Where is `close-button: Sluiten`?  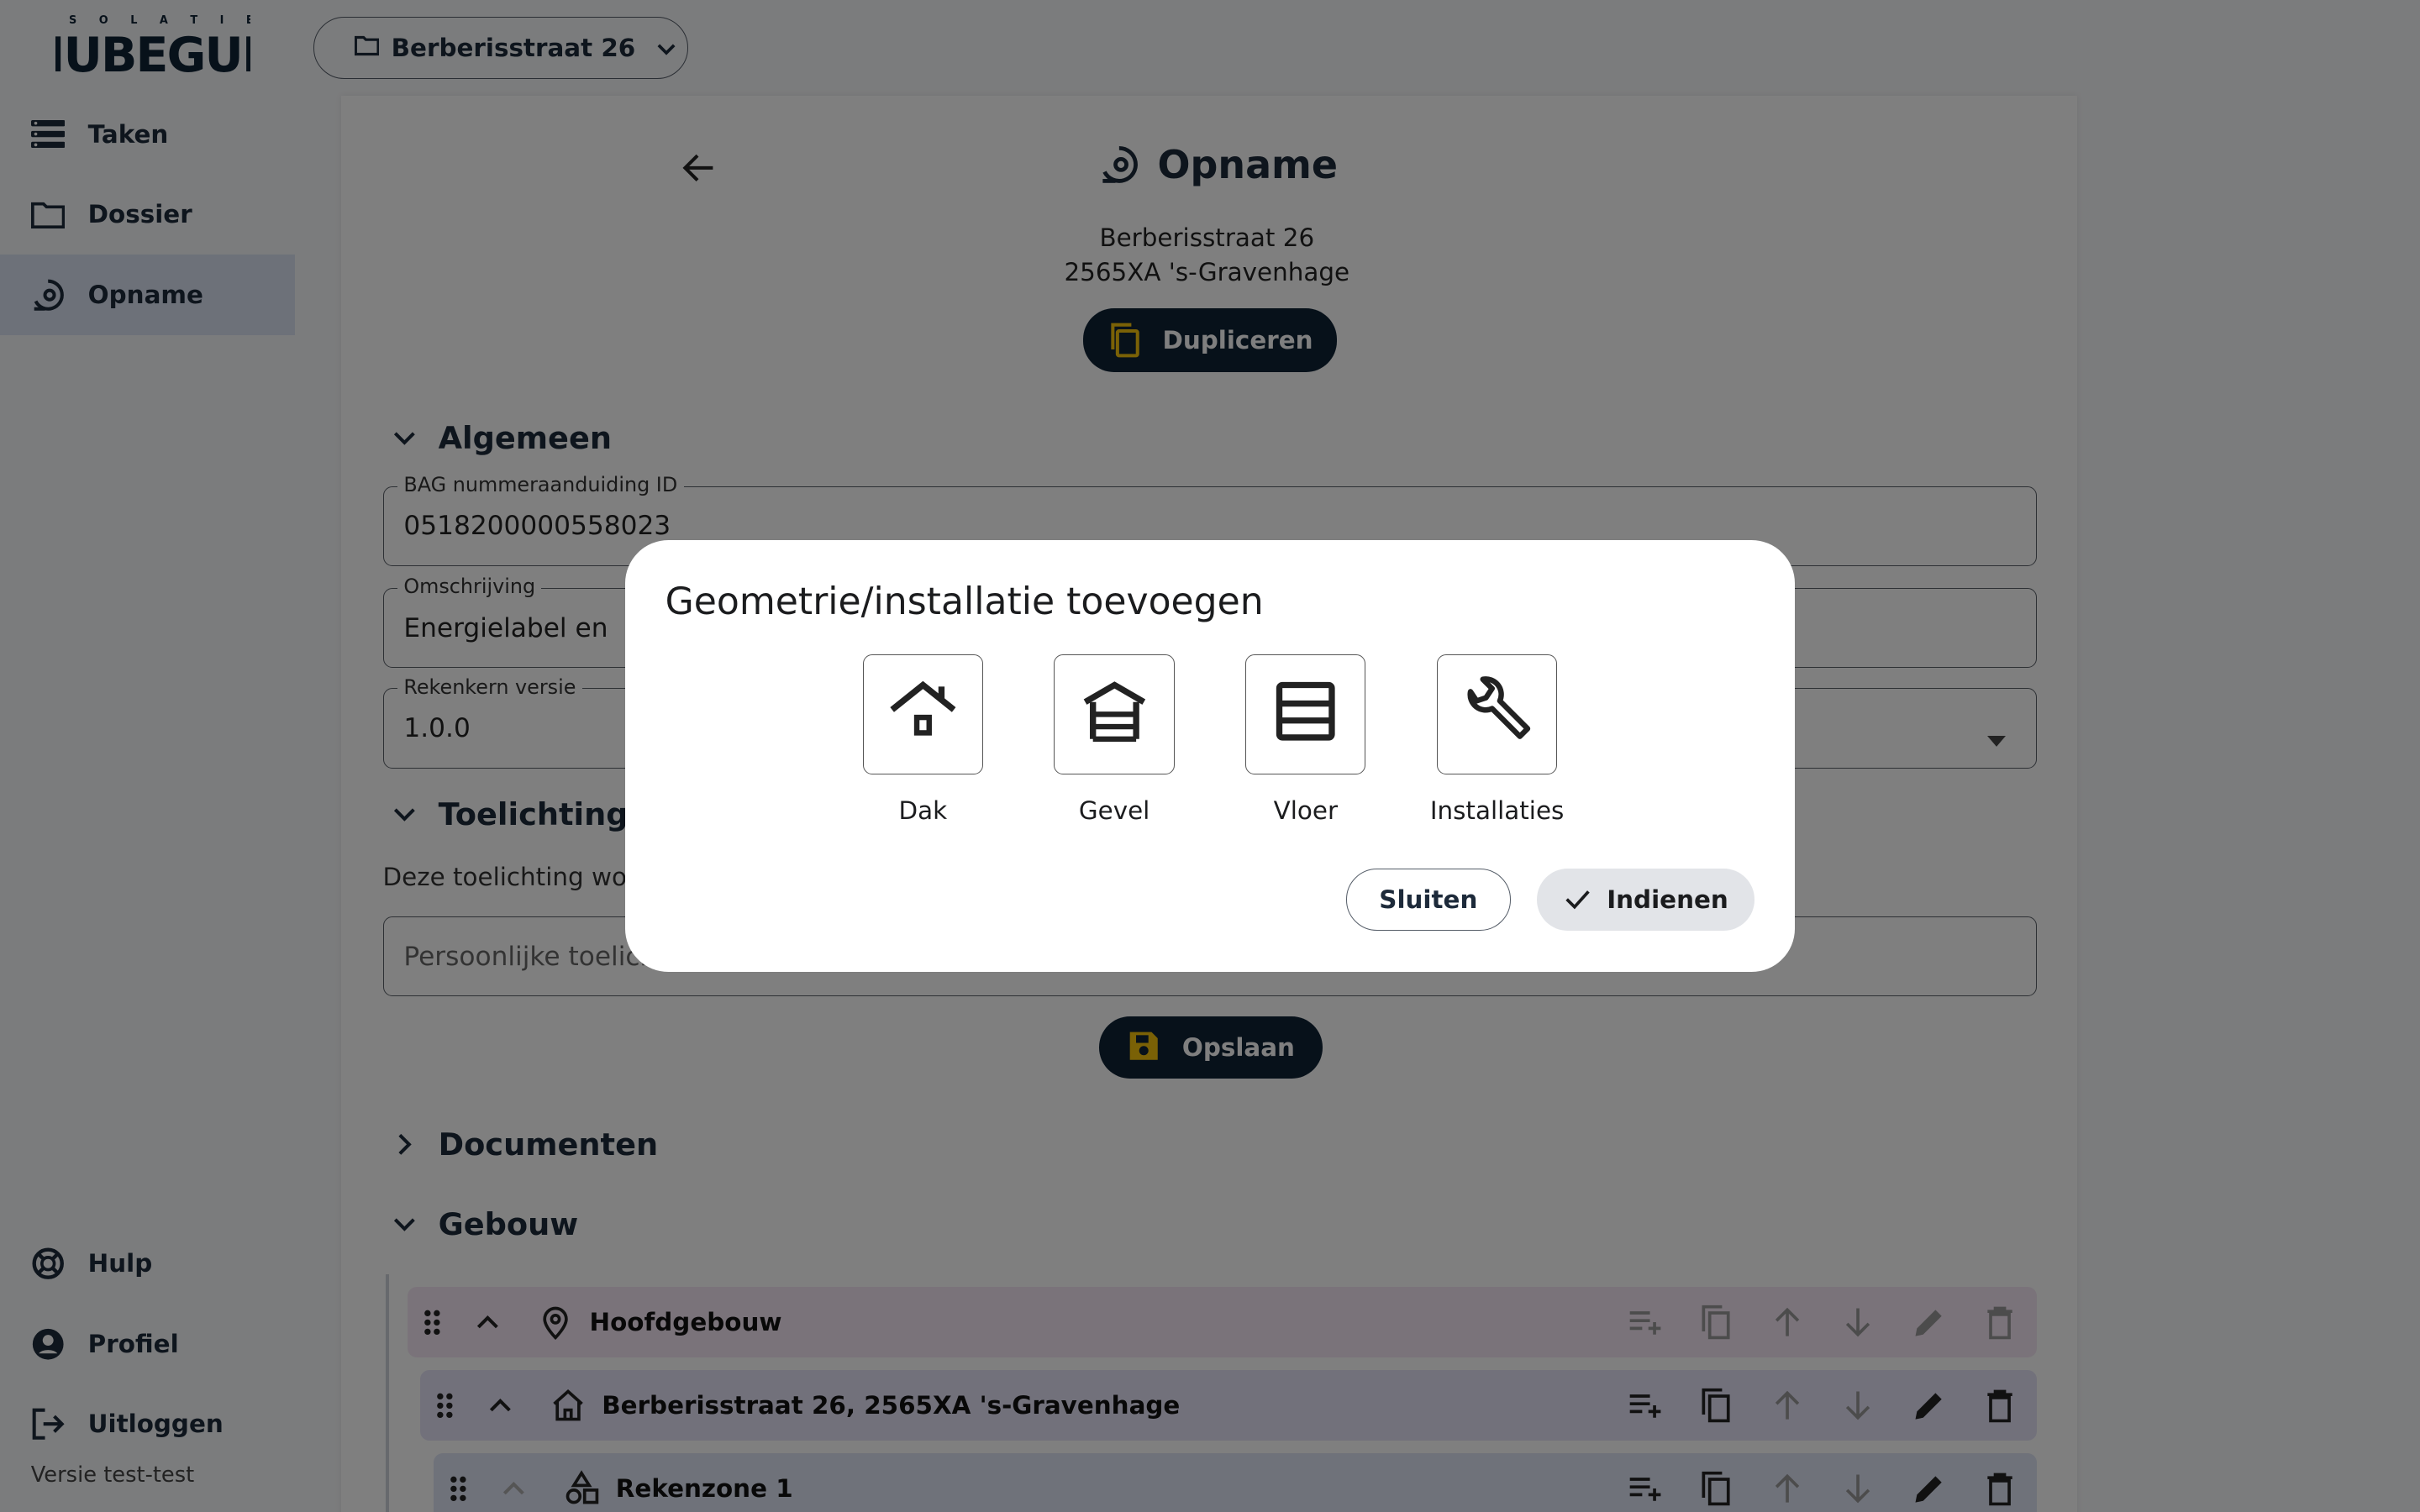
close-button: Sluiten is located at coordinates (1428, 900).